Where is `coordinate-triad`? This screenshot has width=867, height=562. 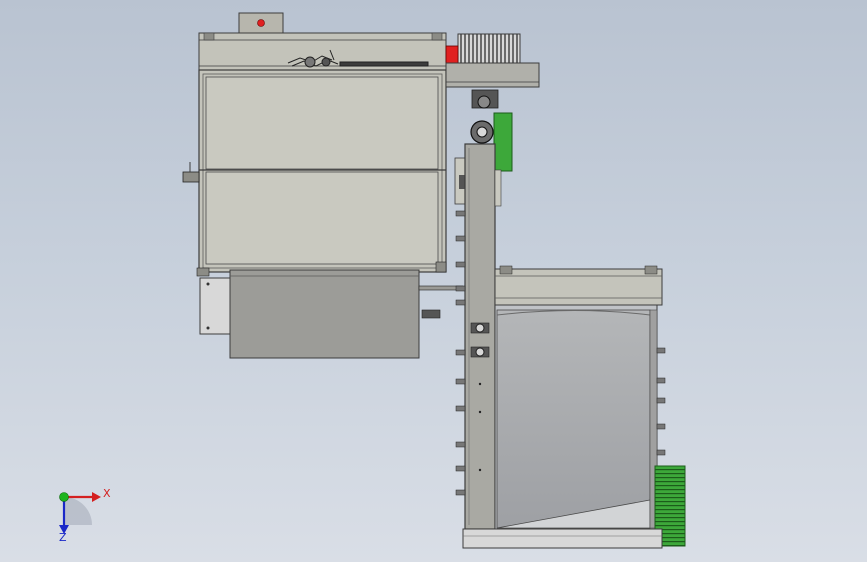
coordinate-triad is located at coordinates (80, 513).